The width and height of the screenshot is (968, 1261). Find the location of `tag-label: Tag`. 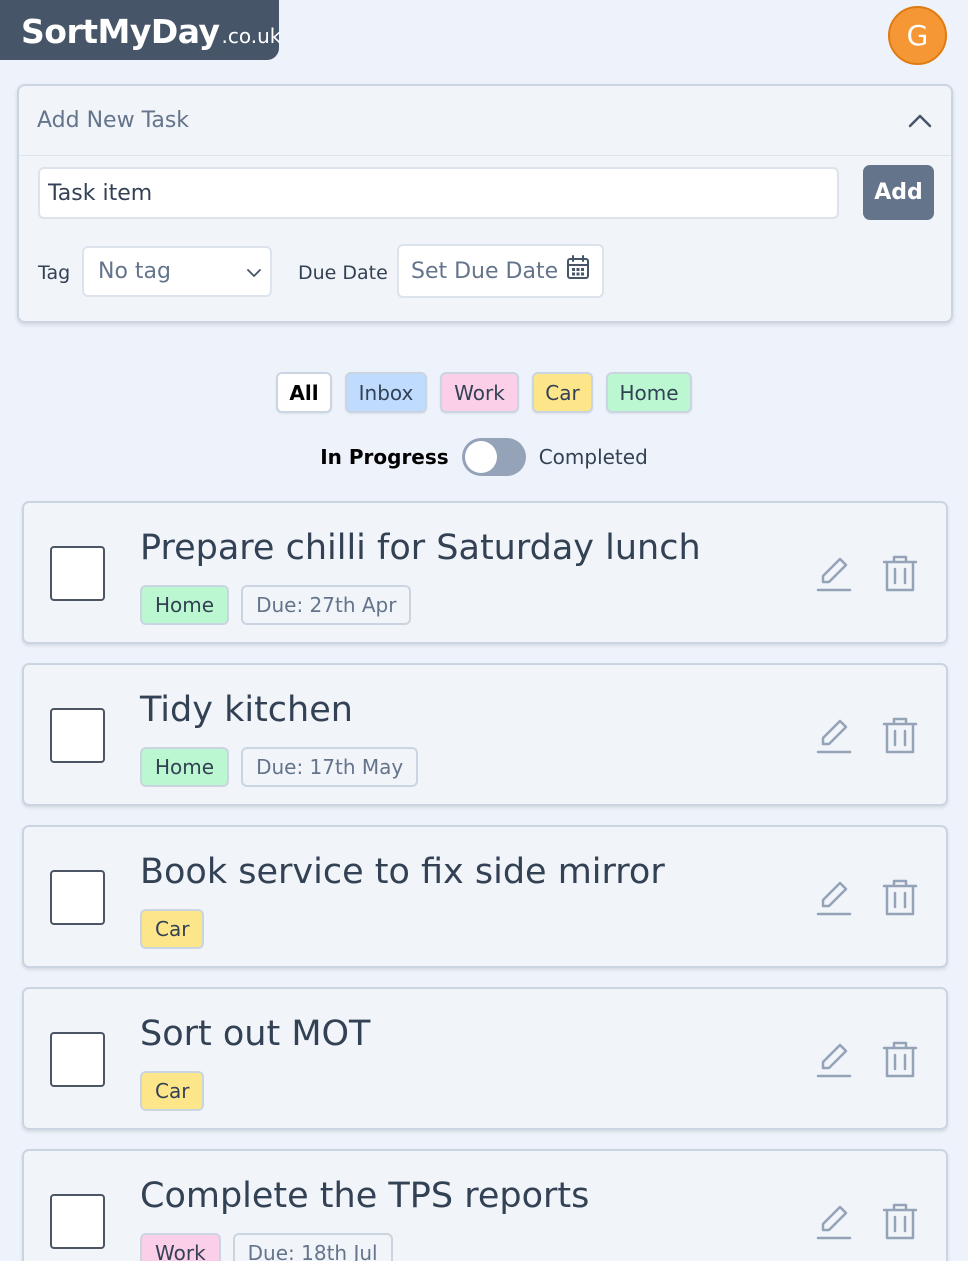

tag-label: Tag is located at coordinates (54, 273).